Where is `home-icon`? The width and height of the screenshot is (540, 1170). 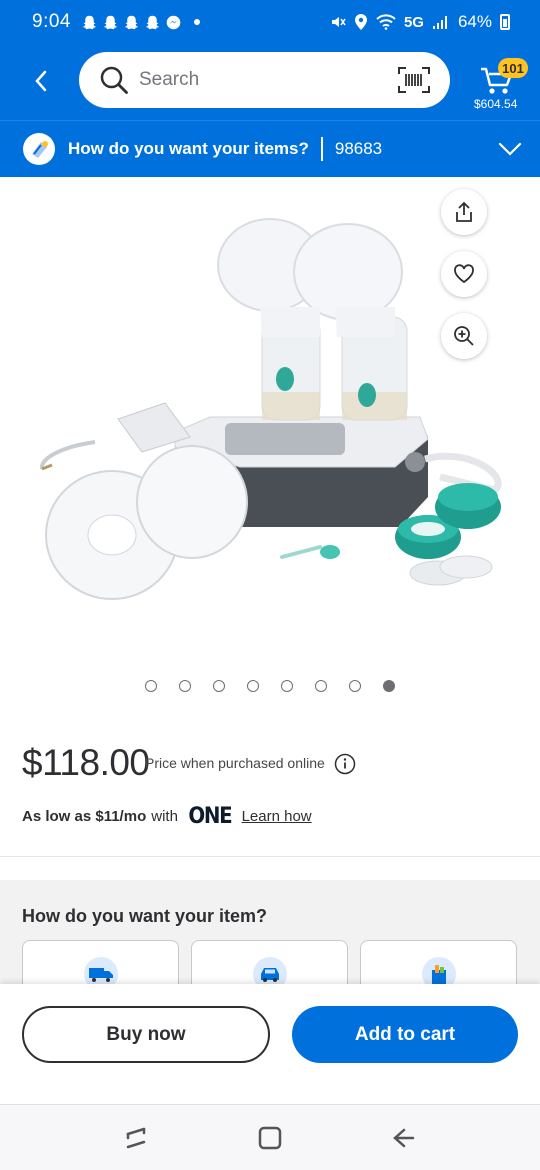 home-icon is located at coordinates (270, 1138).